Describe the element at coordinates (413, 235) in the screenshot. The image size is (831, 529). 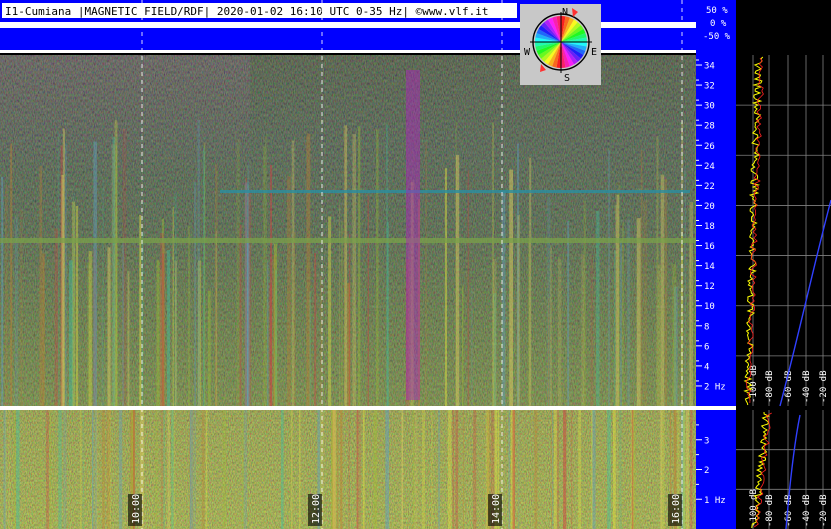
I see `purple-burst` at that location.